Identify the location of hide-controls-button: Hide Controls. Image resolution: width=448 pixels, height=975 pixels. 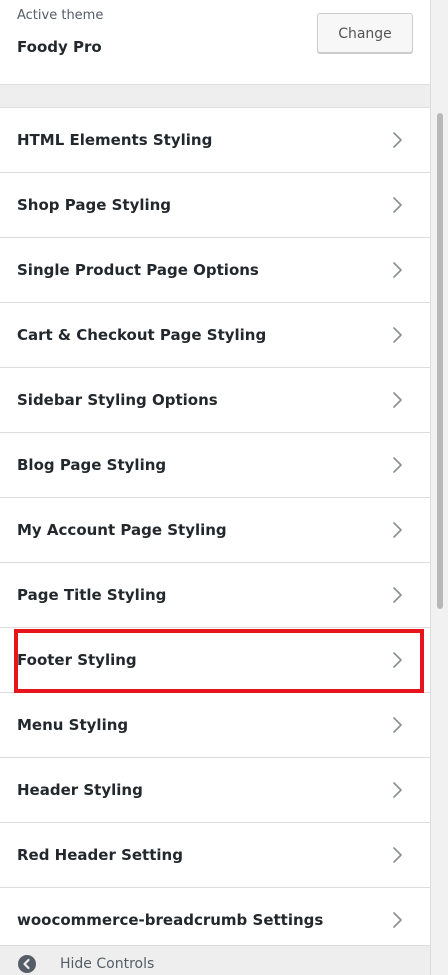
(86, 963).